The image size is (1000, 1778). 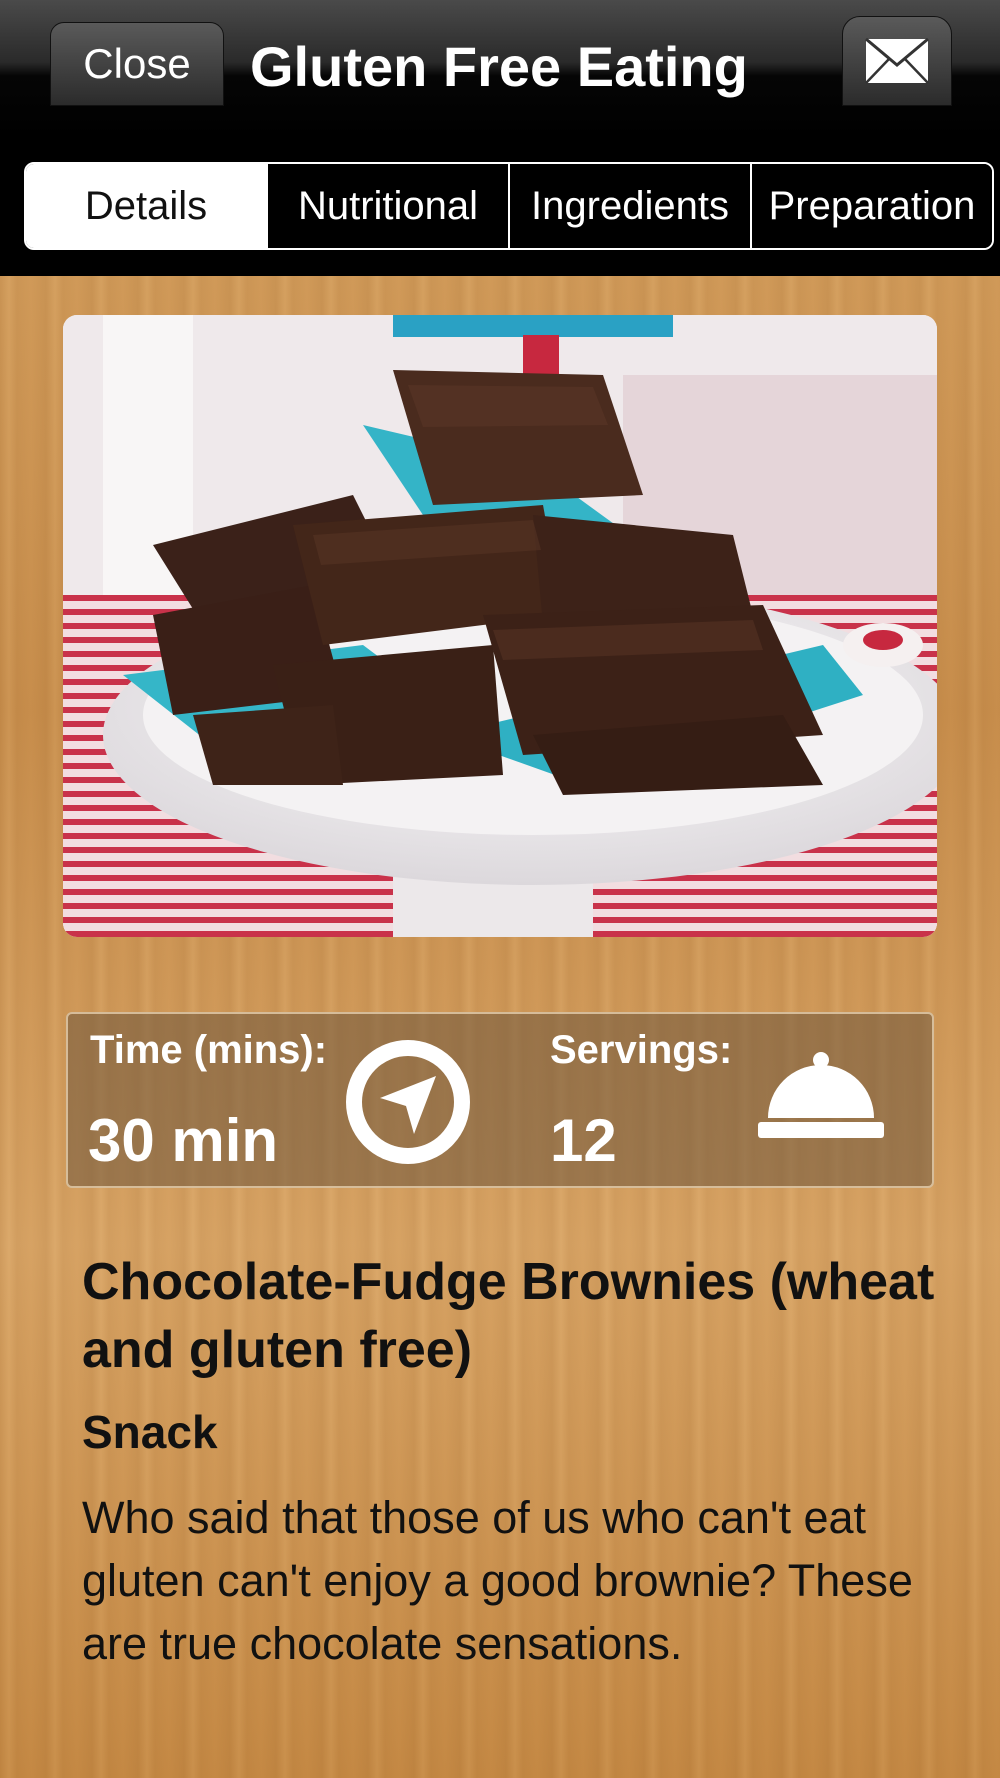 I want to click on location-arrow-icon, so click(x=408, y=1102).